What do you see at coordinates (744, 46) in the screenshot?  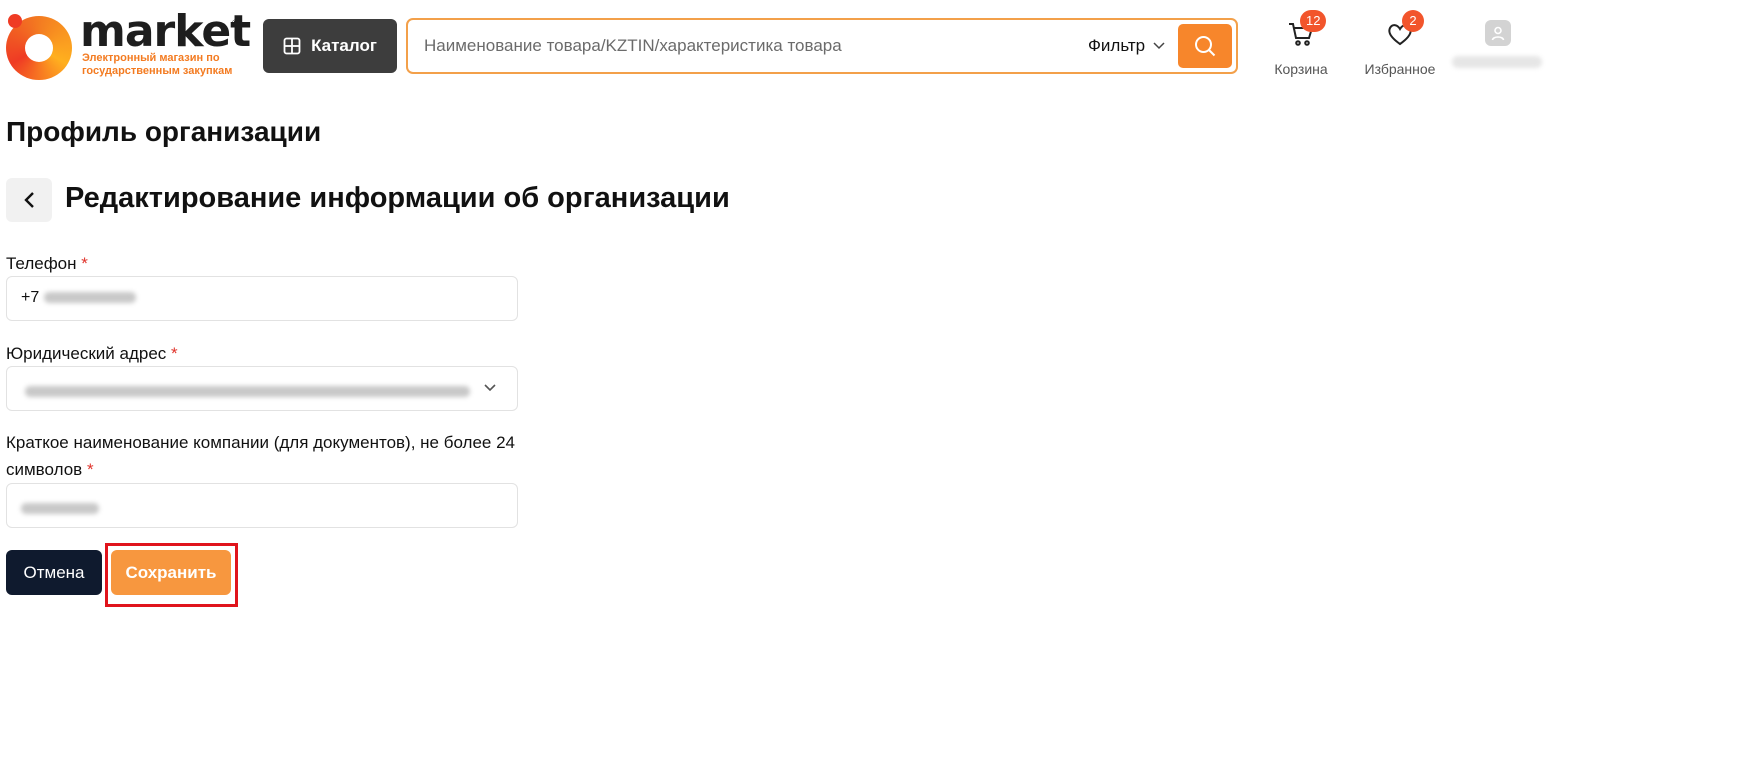 I see `search-input` at bounding box center [744, 46].